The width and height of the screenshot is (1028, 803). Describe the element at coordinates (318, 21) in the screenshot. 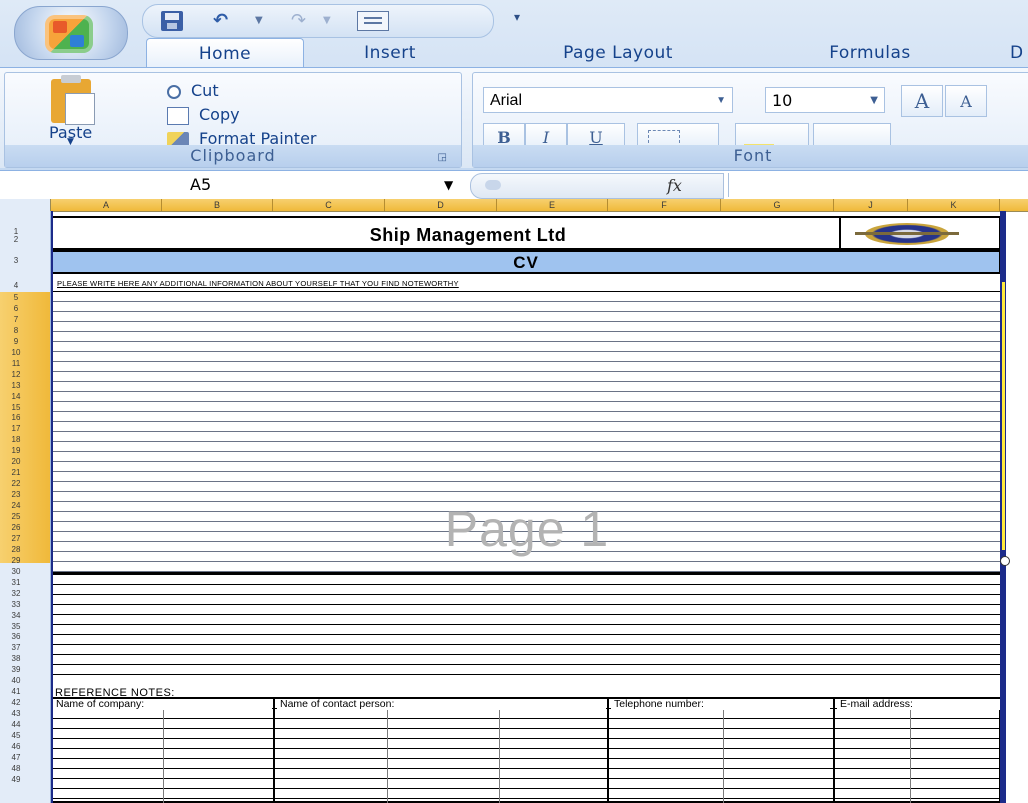

I see `quick-access-toolbar: ↶ ▼ ↷ ▼` at that location.